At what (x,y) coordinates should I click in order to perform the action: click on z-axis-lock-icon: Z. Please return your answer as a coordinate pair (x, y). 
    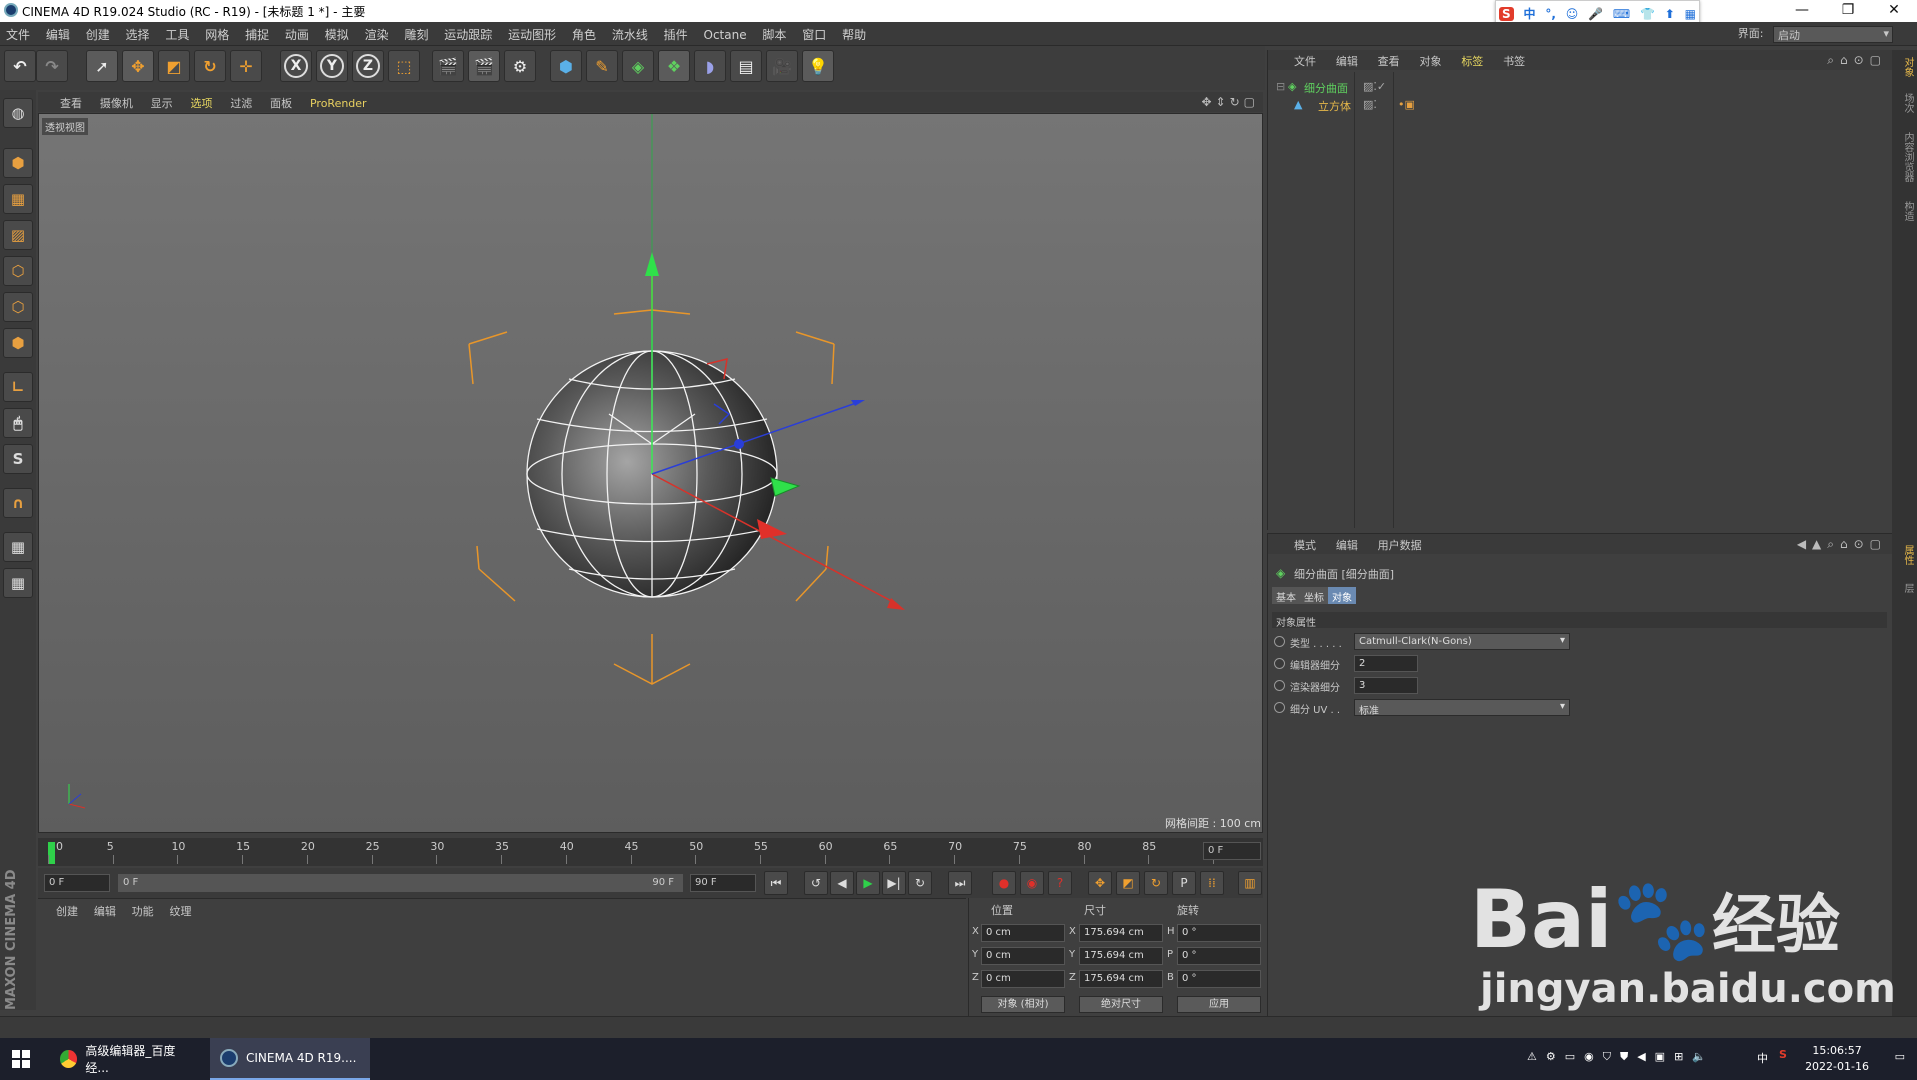
    Looking at the image, I should click on (368, 66).